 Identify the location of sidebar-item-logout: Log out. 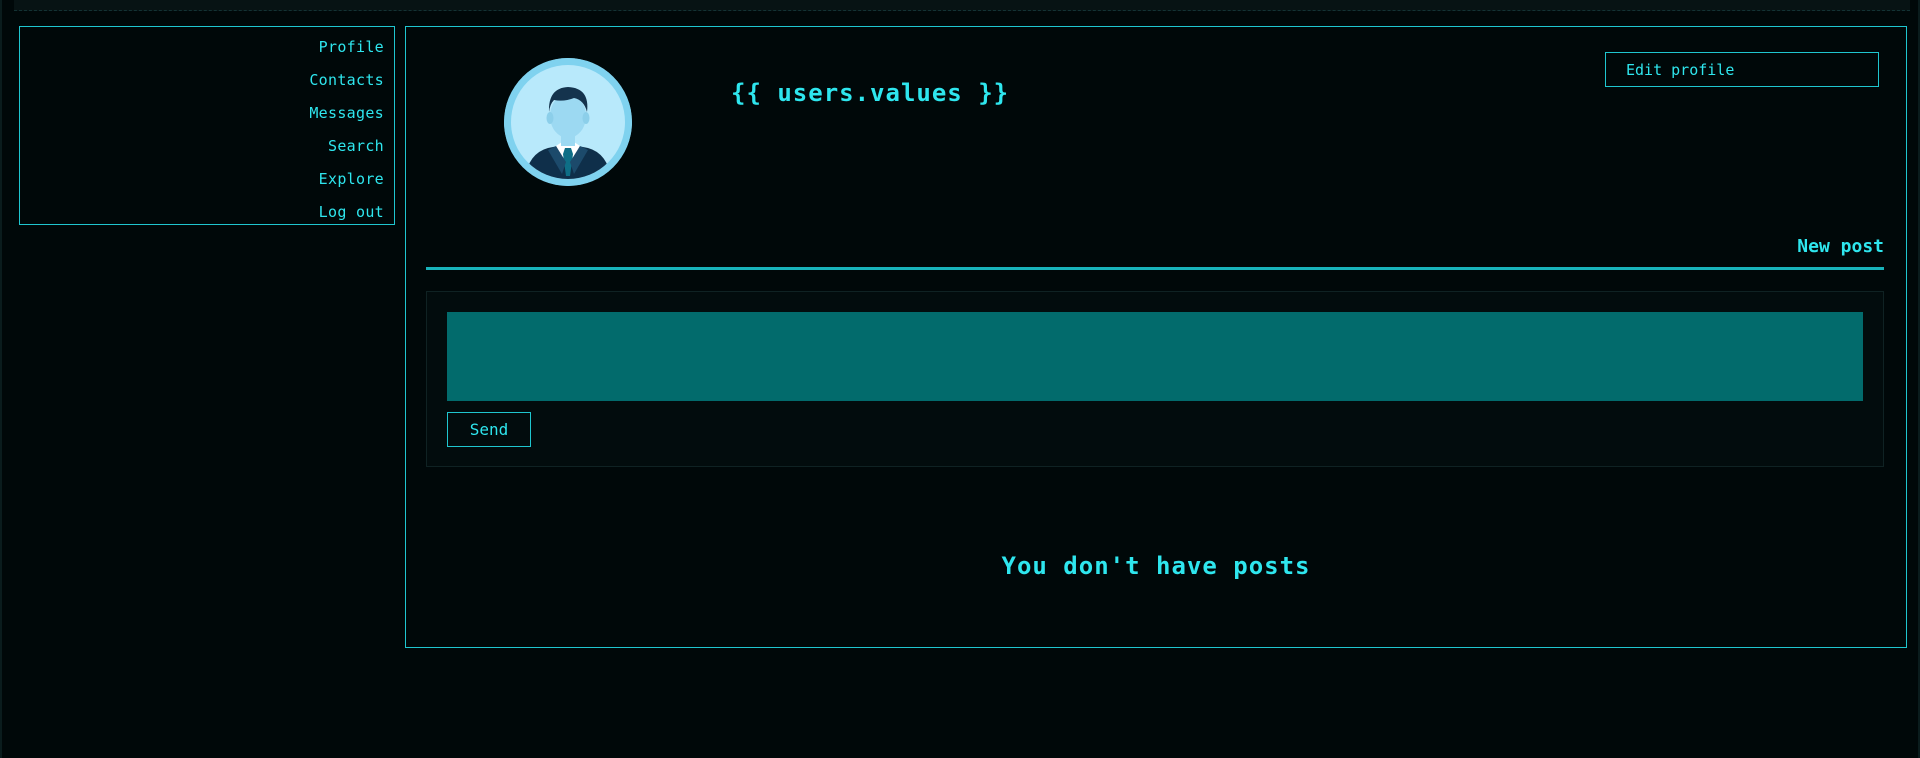
(202, 212).